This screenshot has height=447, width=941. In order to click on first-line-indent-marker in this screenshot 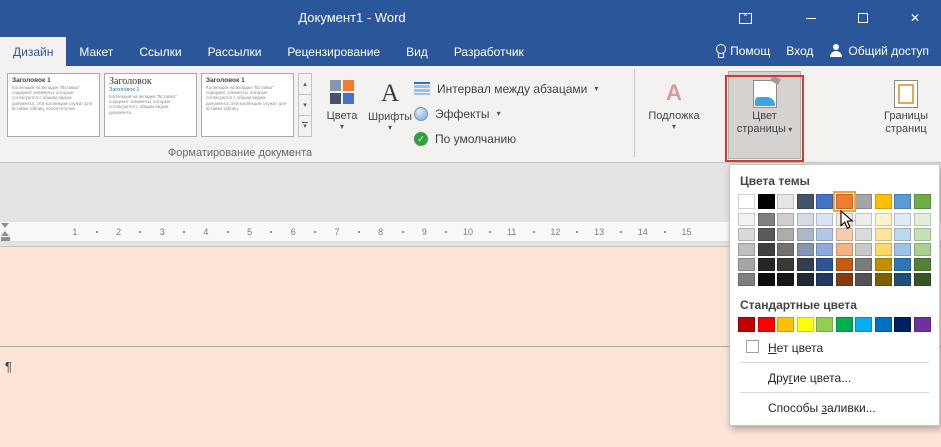, I will do `click(5, 225)`.